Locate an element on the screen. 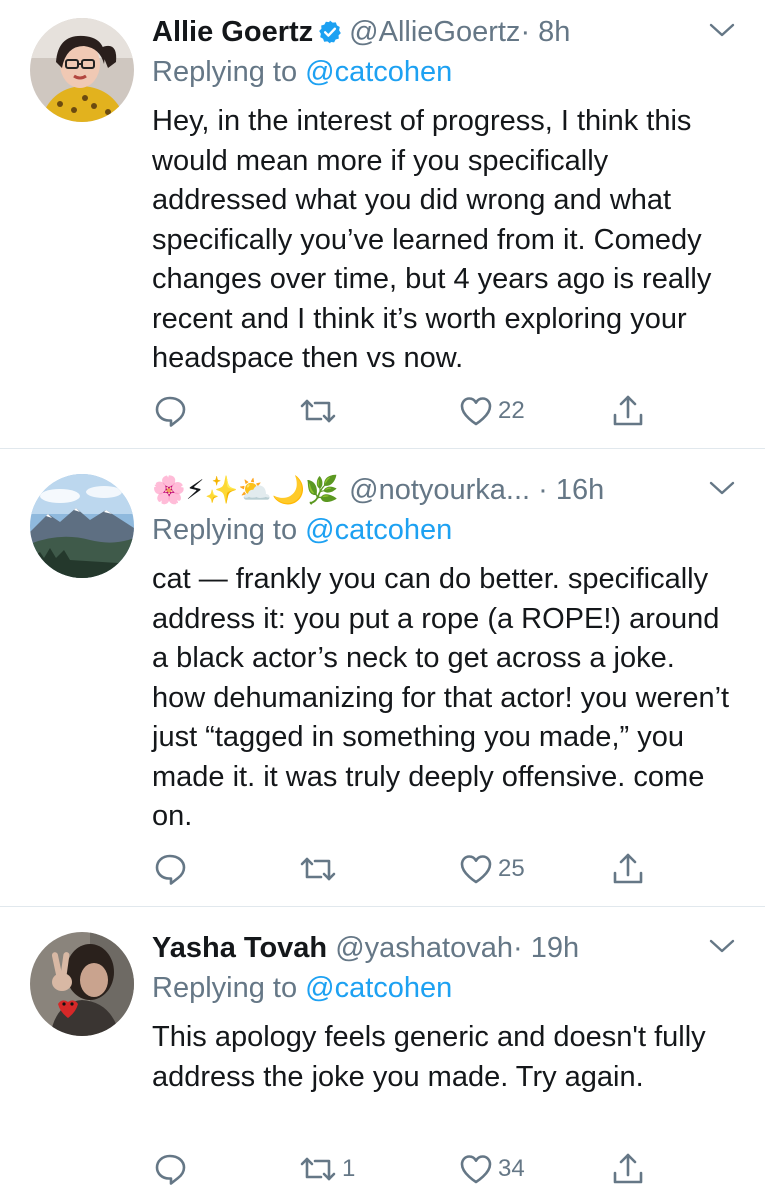  like-button: 34 is located at coordinates (491, 1169).